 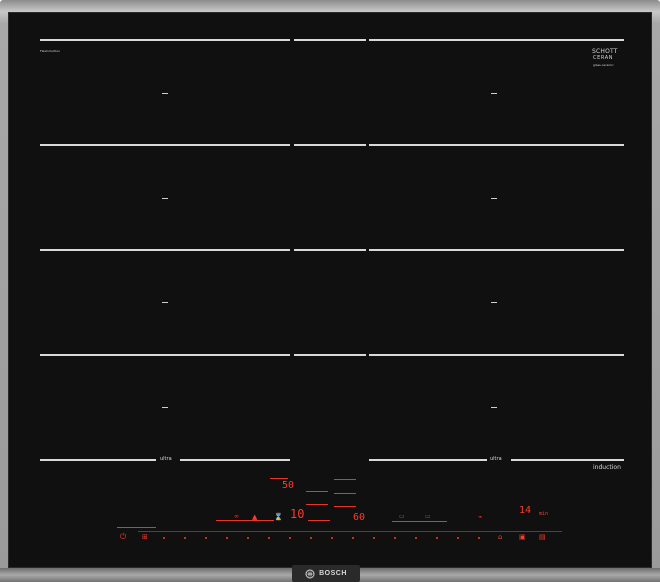 I want to click on ceran-brand-label: CERAN, so click(x=603, y=58).